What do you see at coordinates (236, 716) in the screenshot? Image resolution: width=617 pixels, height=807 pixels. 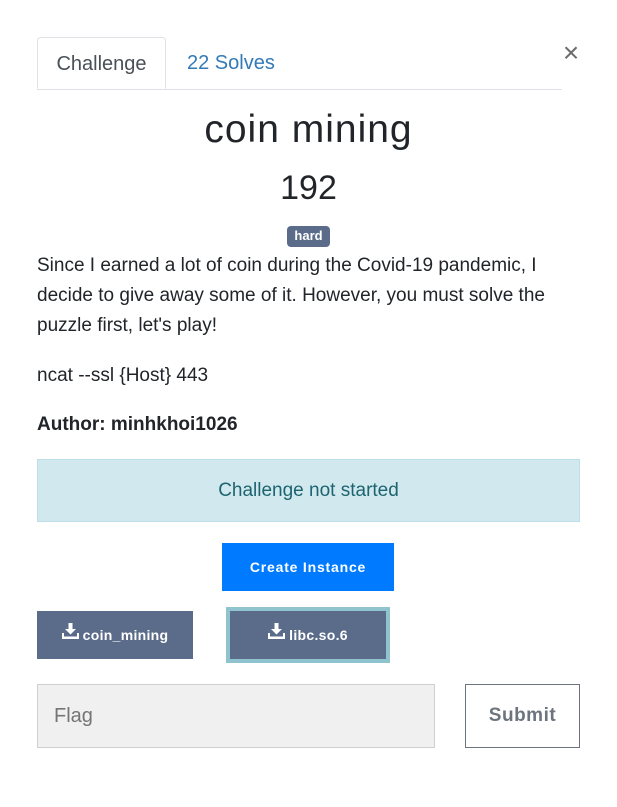 I see `flag-input` at bounding box center [236, 716].